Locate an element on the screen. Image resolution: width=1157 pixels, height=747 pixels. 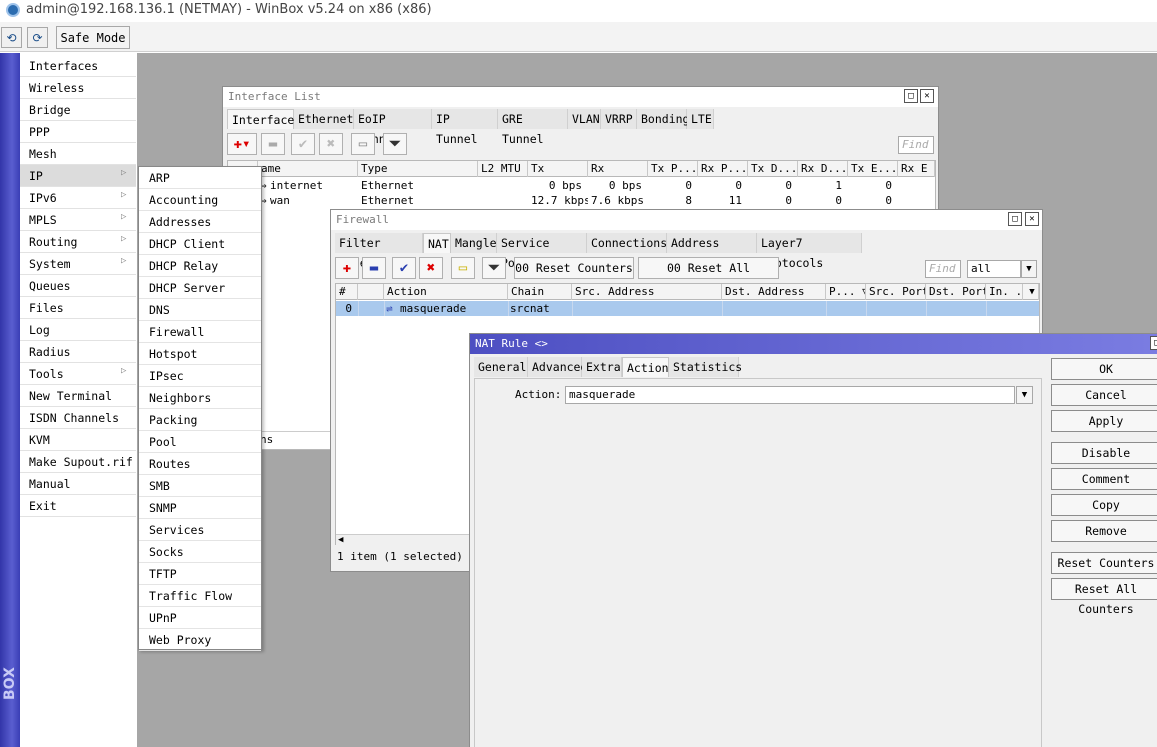
interface-tab-eoip-tunnel: EoIP Tunnel is located at coordinates (393, 127).